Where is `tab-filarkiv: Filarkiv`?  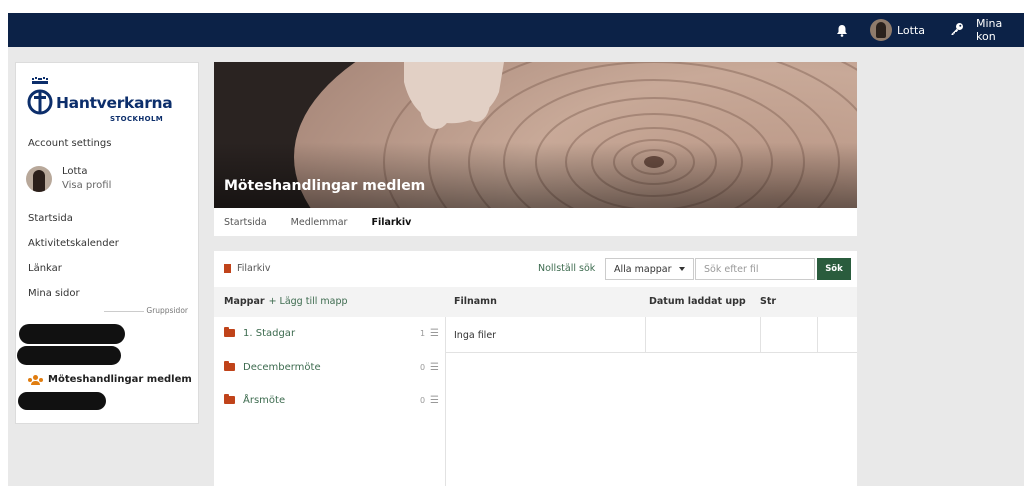 tab-filarkiv: Filarkiv is located at coordinates (391, 222).